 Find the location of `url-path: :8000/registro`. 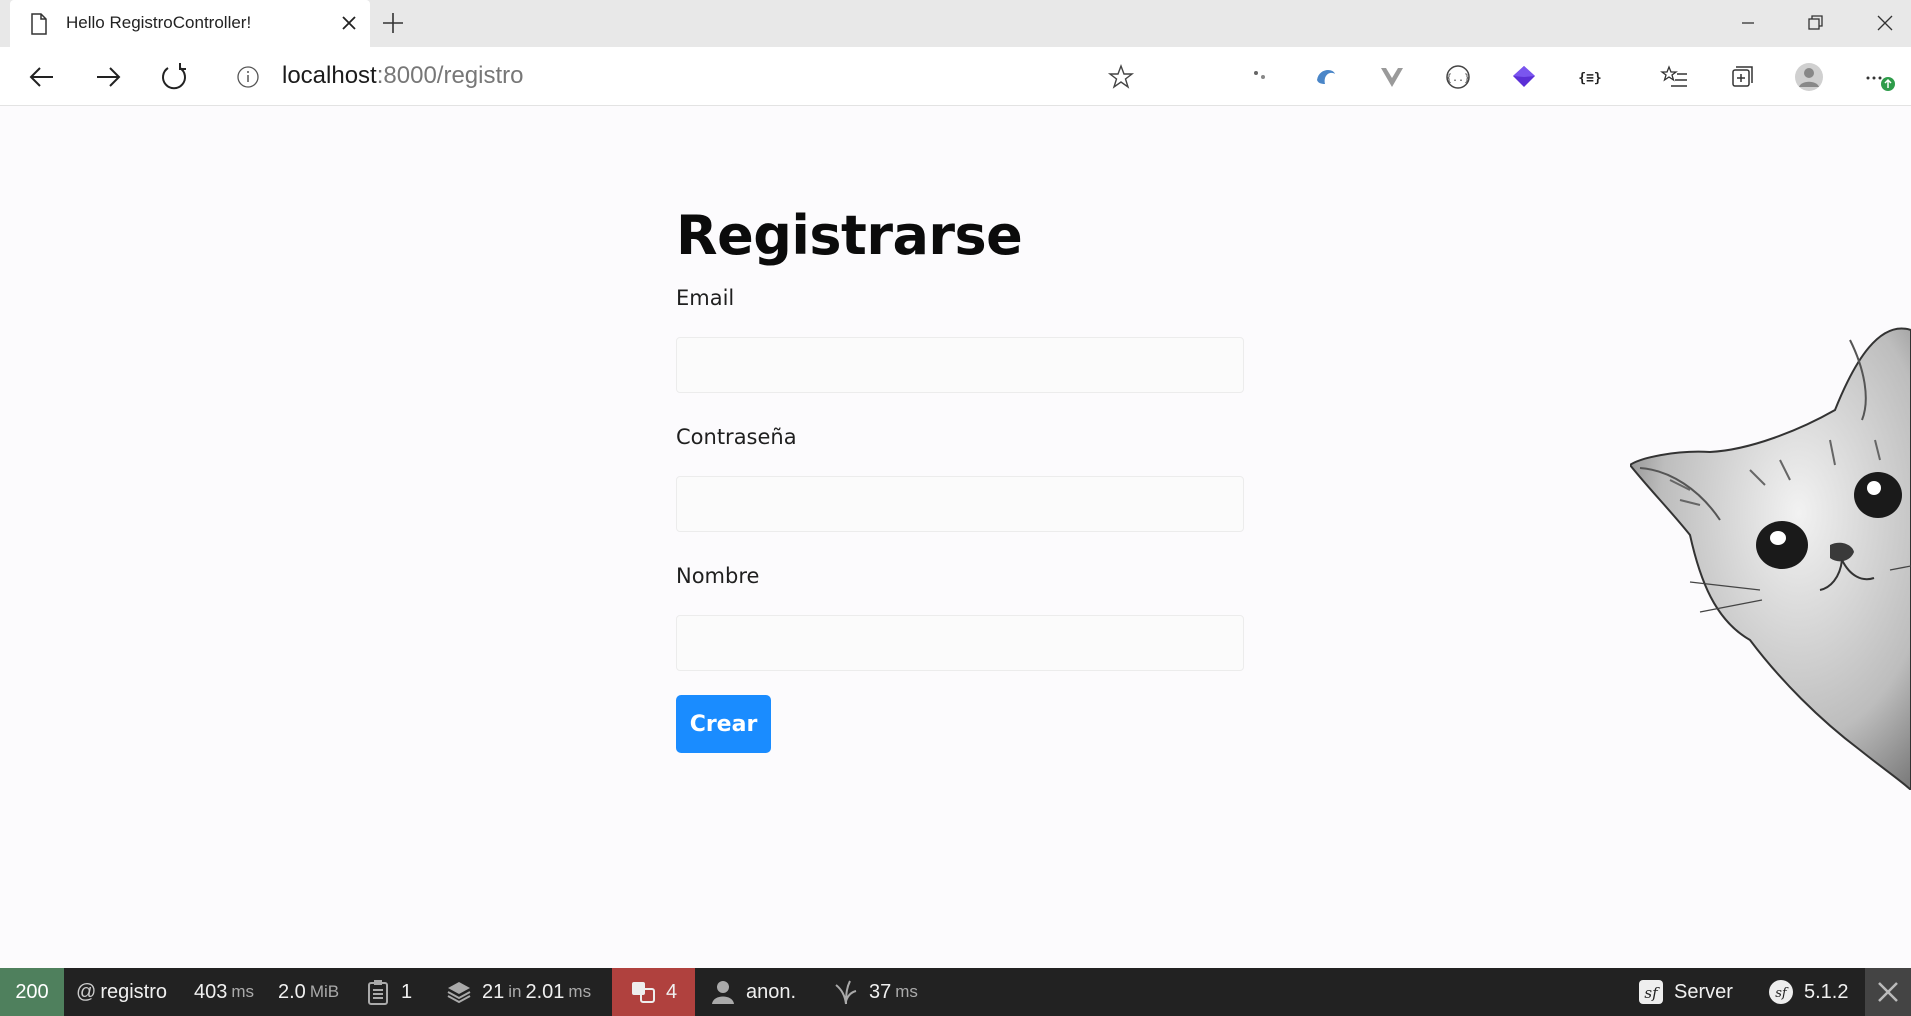

url-path: :8000/registro is located at coordinates (450, 75).